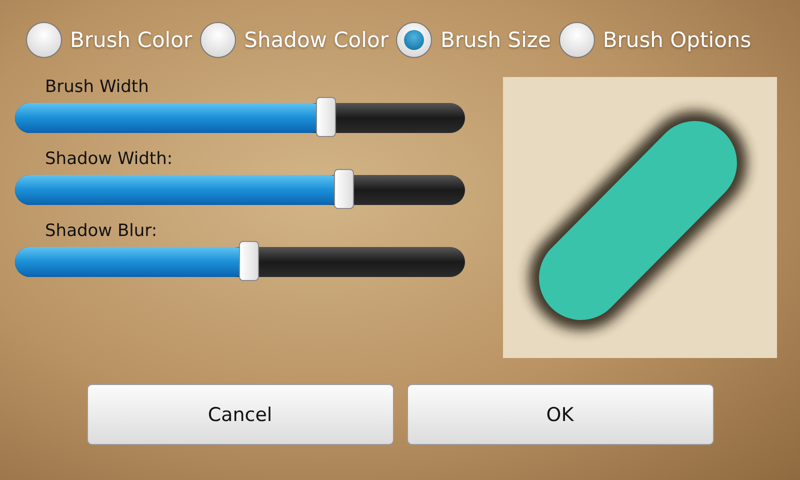 The width and height of the screenshot is (800, 480). What do you see at coordinates (240, 414) in the screenshot?
I see `cancel-button: Cancel` at bounding box center [240, 414].